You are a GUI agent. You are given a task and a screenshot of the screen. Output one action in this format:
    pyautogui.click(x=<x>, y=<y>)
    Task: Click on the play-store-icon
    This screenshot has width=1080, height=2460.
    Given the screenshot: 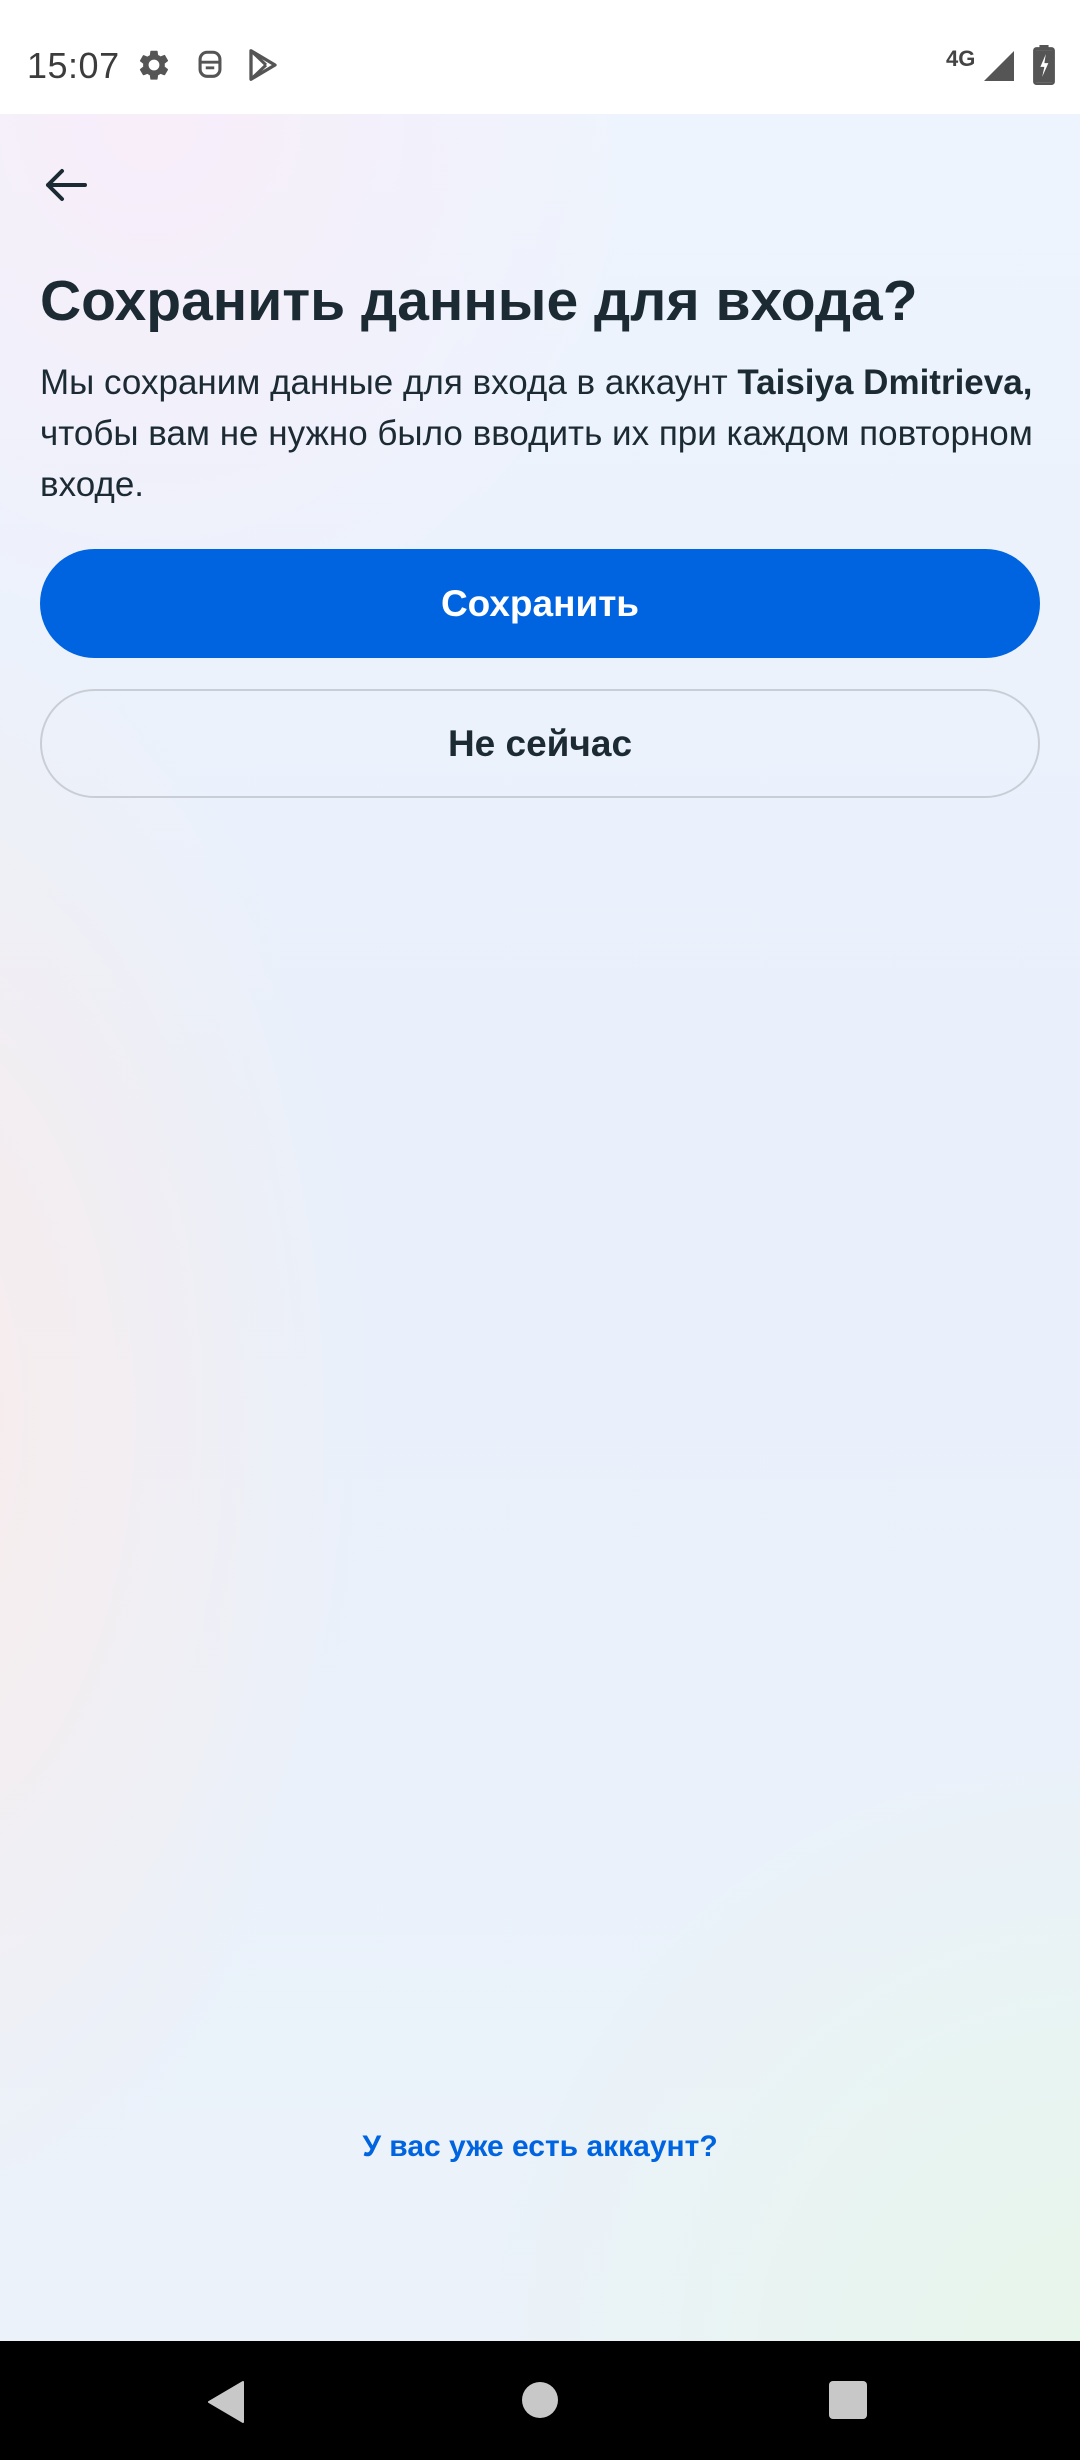 What is the action you would take?
    pyautogui.click(x=263, y=67)
    